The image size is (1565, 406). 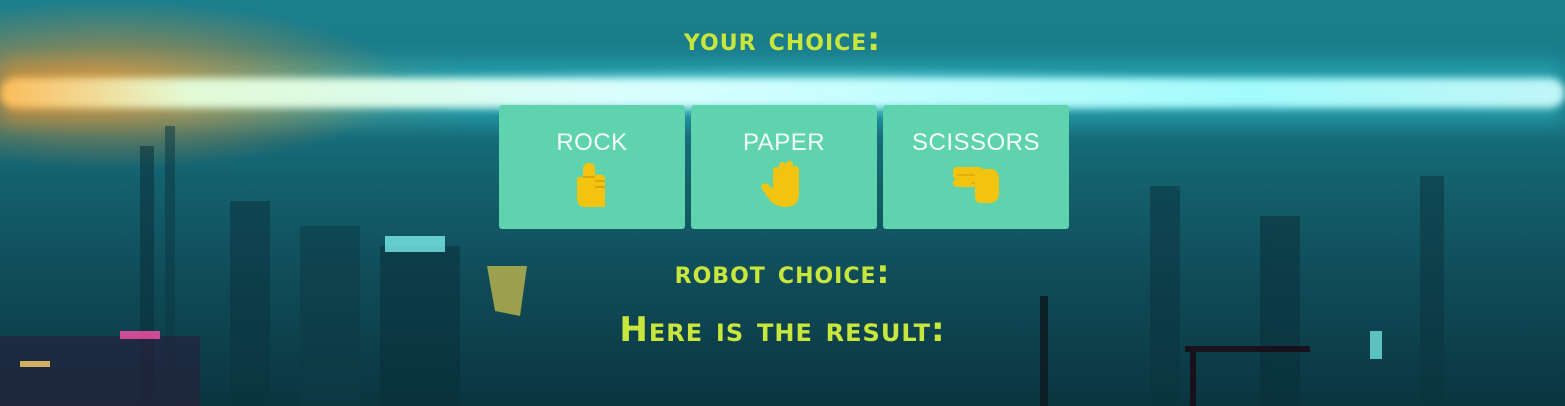 What do you see at coordinates (592, 142) in the screenshot?
I see `rock-label: ROCK` at bounding box center [592, 142].